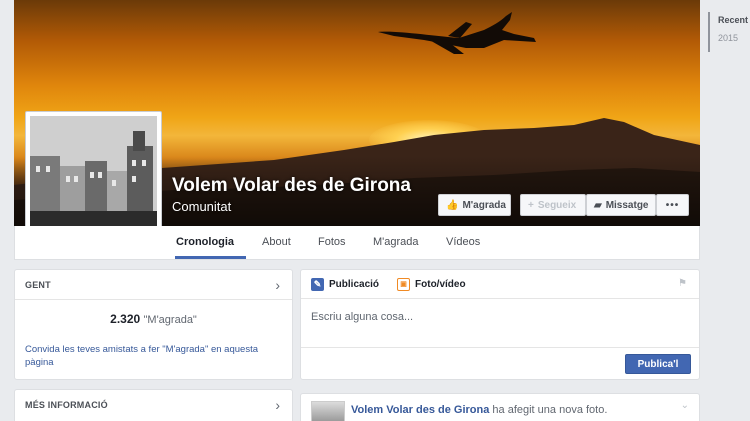  I want to click on like-button: 👍 M'agrada, so click(474, 205).